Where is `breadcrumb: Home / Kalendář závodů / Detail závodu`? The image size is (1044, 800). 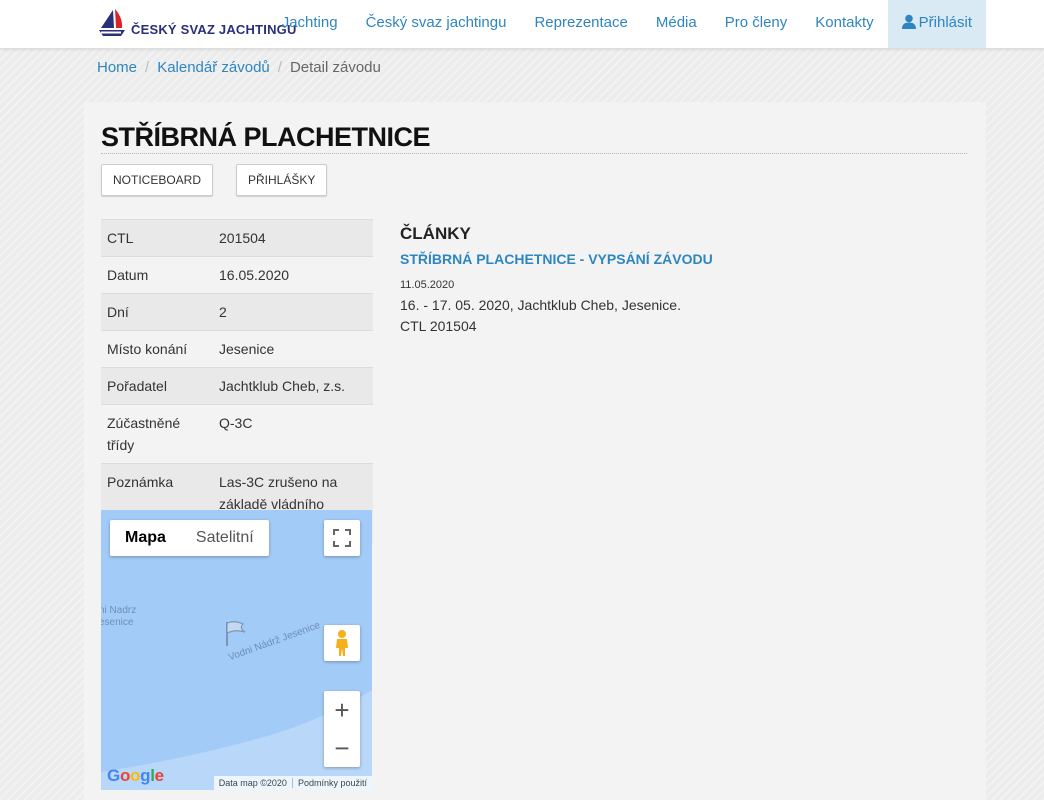 breadcrumb: Home / Kalendář závodů / Detail závodu is located at coordinates (239, 68).